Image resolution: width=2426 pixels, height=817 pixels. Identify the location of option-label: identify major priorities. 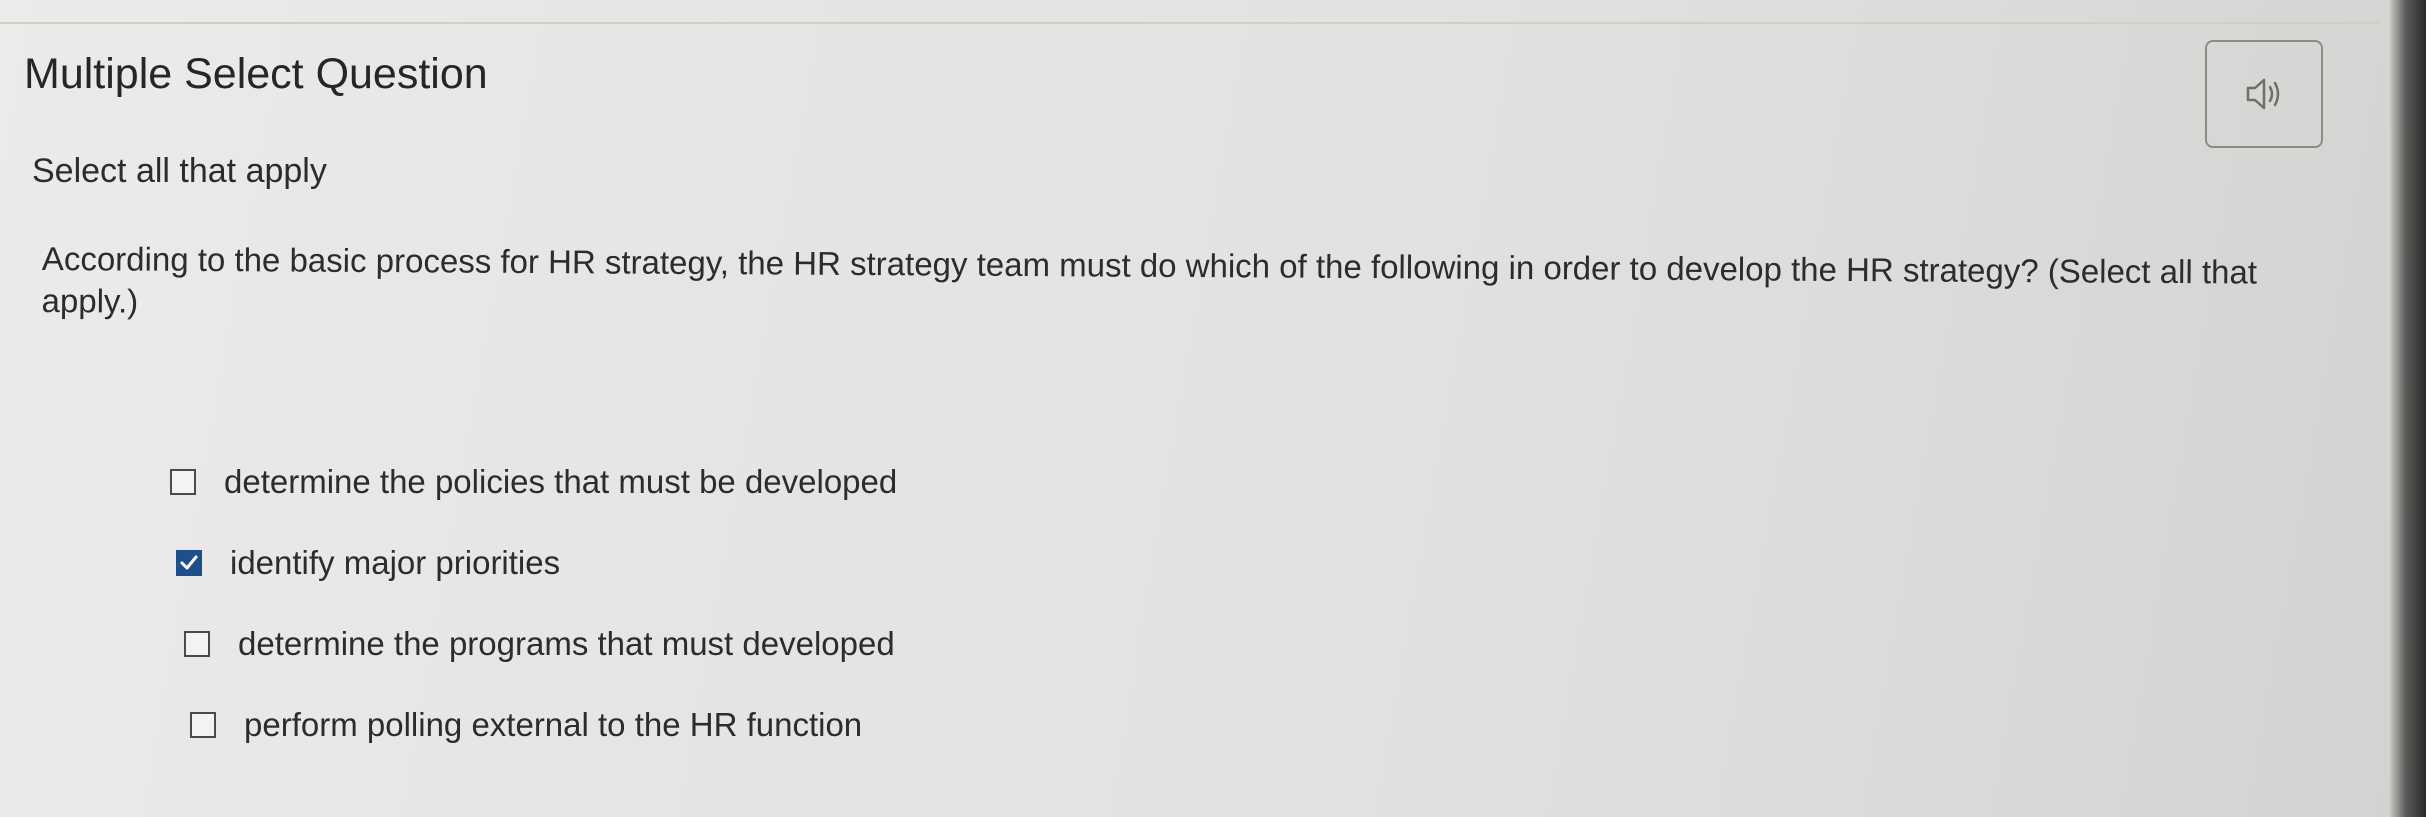
(395, 562).